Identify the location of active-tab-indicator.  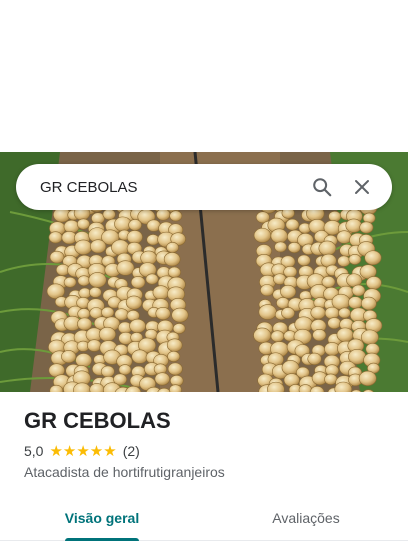
(102, 539).